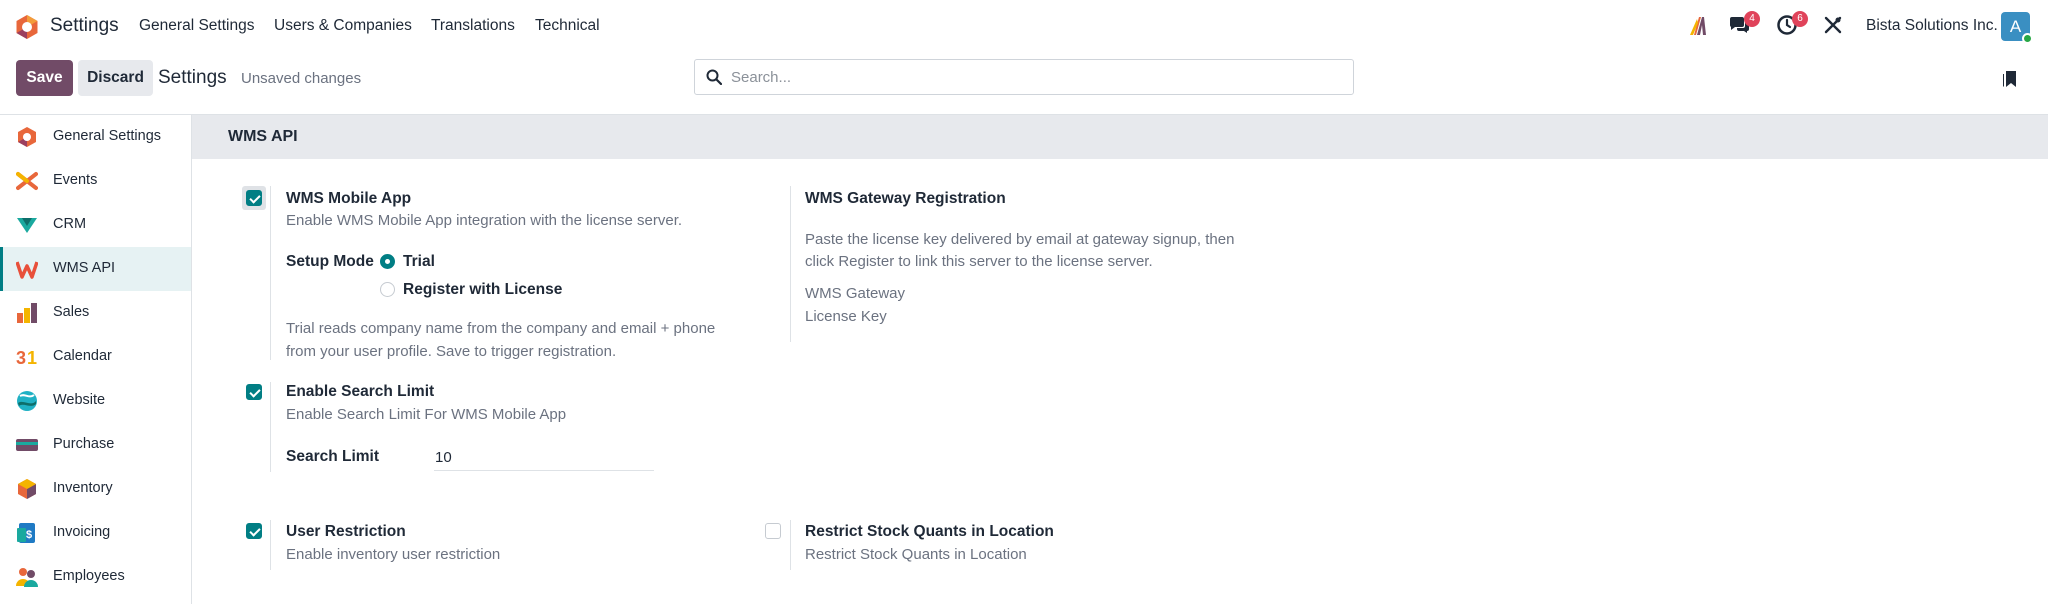  I want to click on sidebar-item-label: Sales, so click(71, 312).